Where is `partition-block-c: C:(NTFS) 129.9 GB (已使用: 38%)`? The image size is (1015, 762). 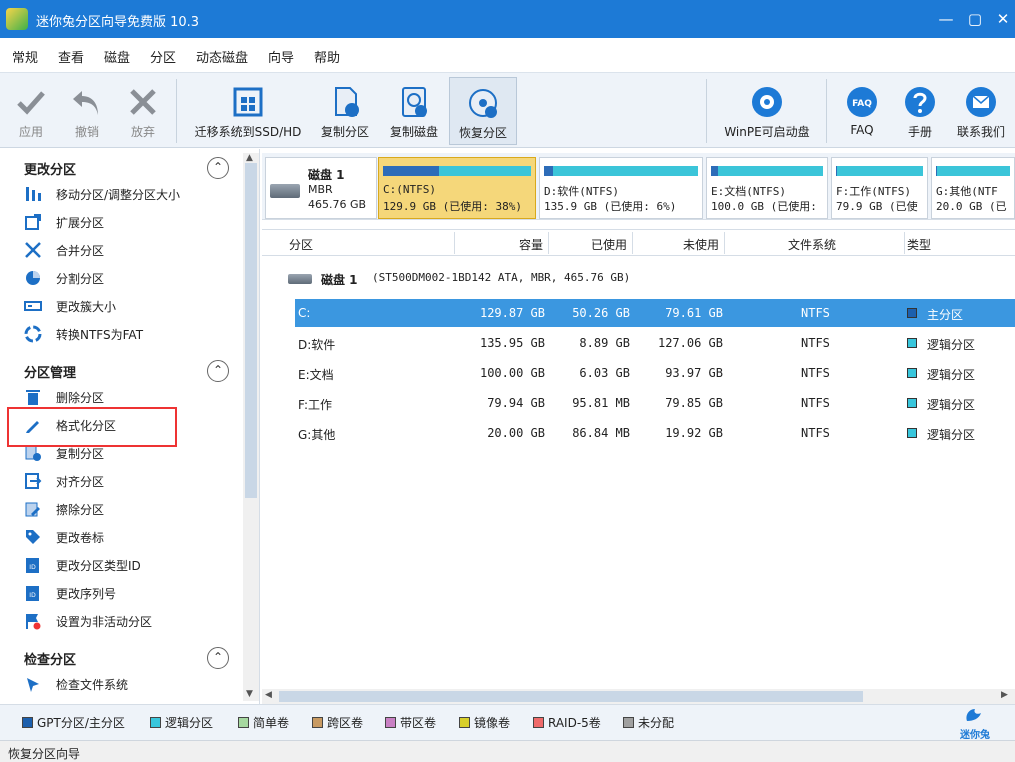 partition-block-c: C:(NTFS) 129.9 GB (已使用: 38%) is located at coordinates (457, 188).